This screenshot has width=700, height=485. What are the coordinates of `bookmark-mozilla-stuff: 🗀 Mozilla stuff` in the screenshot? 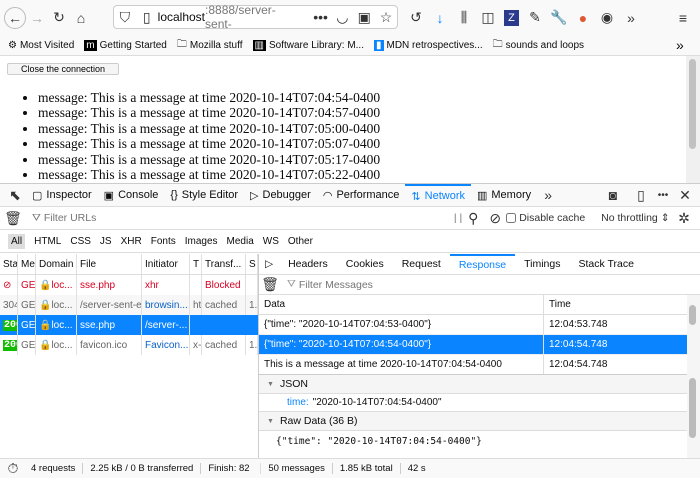 It's located at (210, 45).